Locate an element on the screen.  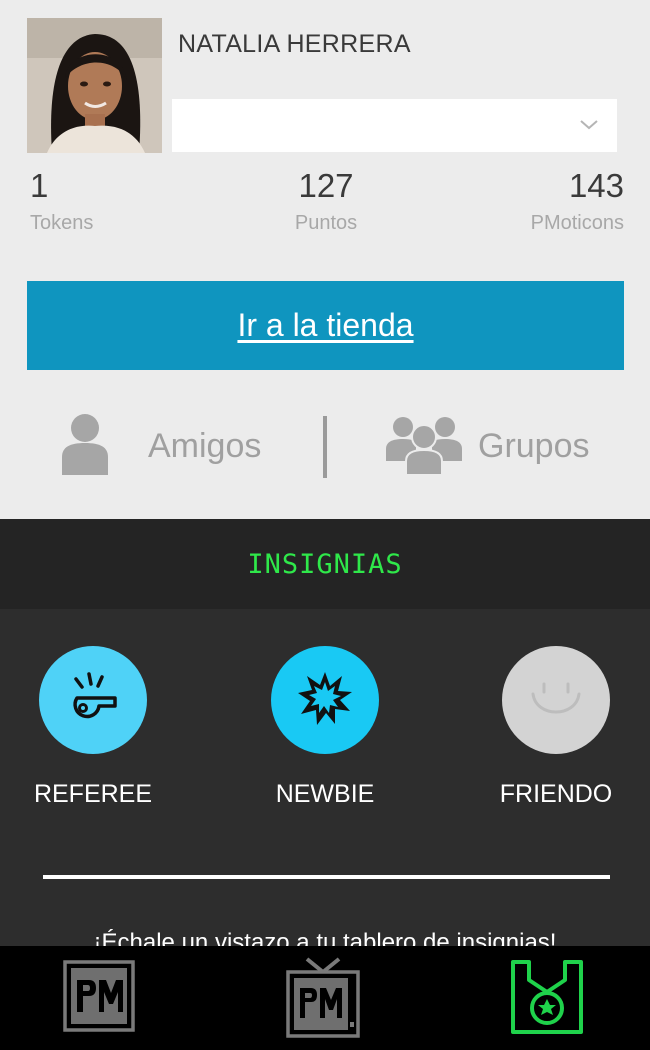
badges-title: INSIGNIAS is located at coordinates (325, 564).